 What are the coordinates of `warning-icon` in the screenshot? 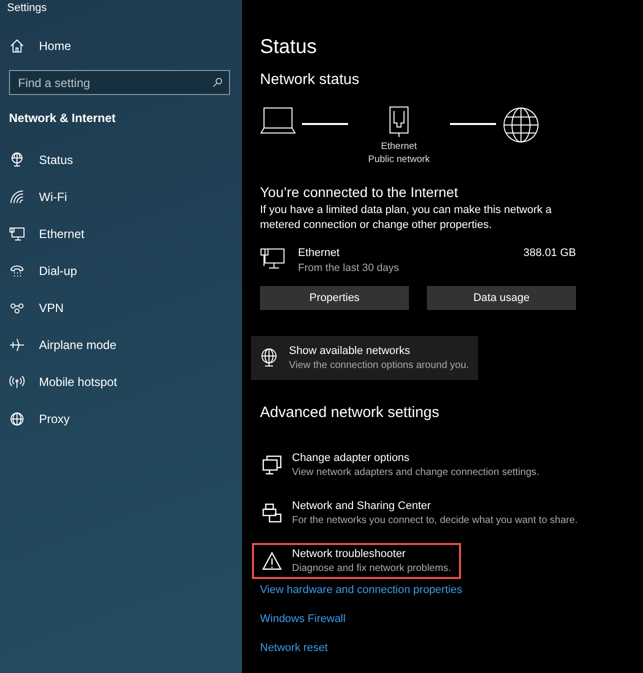 It's located at (272, 561).